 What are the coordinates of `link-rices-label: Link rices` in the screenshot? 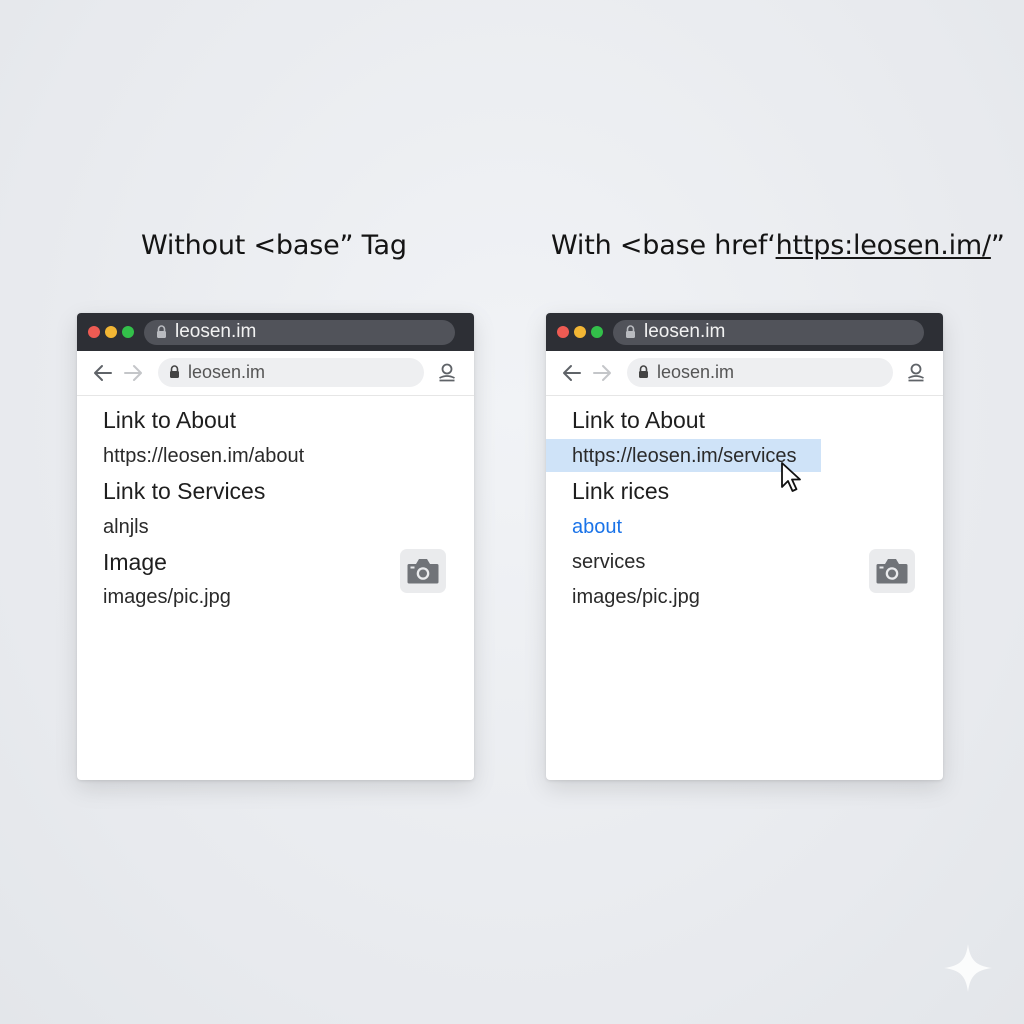 It's located at (621, 491).